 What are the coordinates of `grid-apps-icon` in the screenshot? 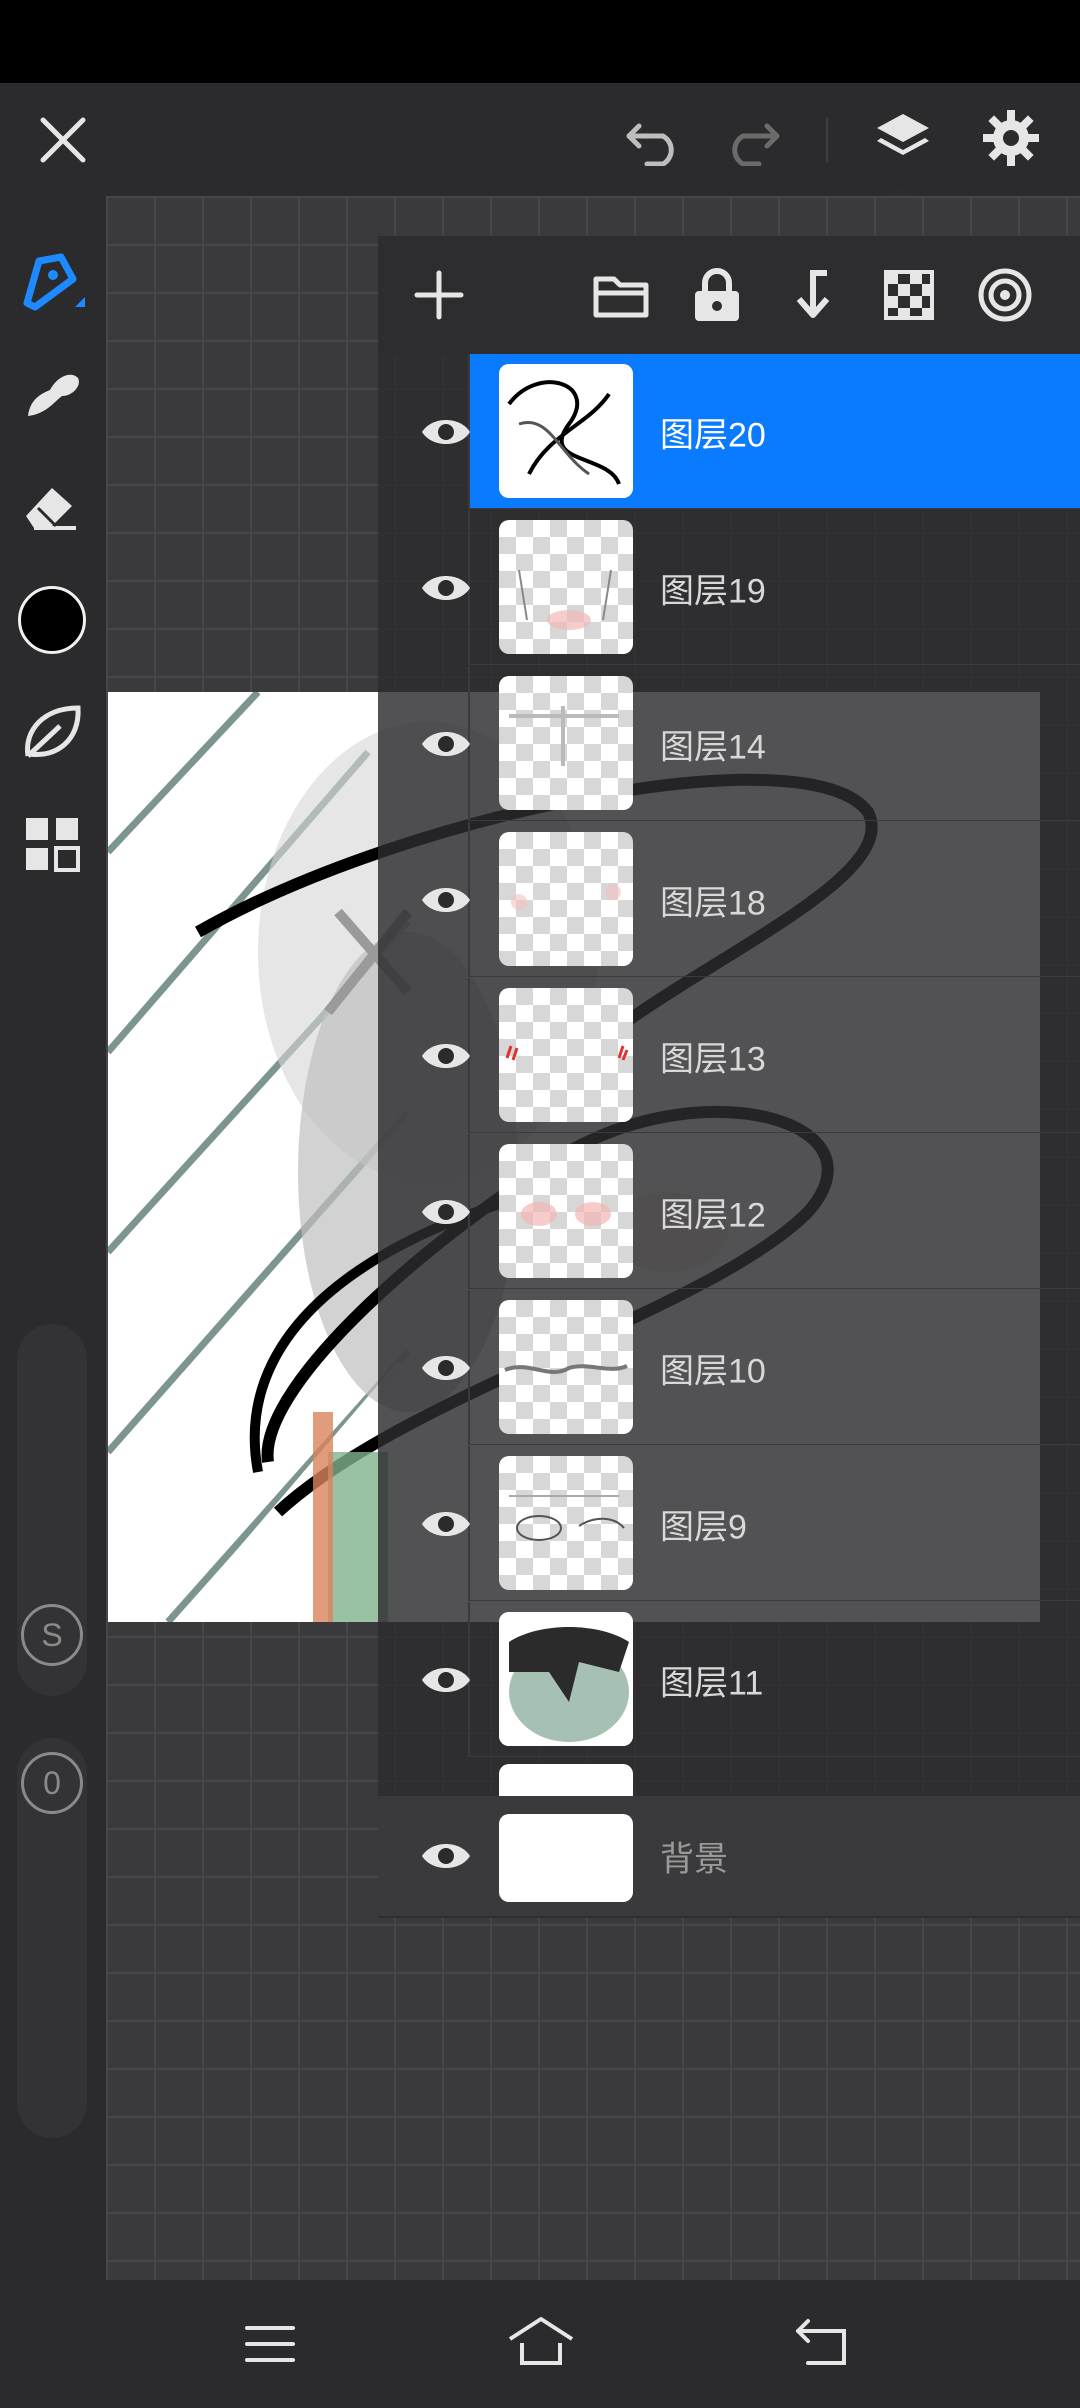 It's located at (52, 844).